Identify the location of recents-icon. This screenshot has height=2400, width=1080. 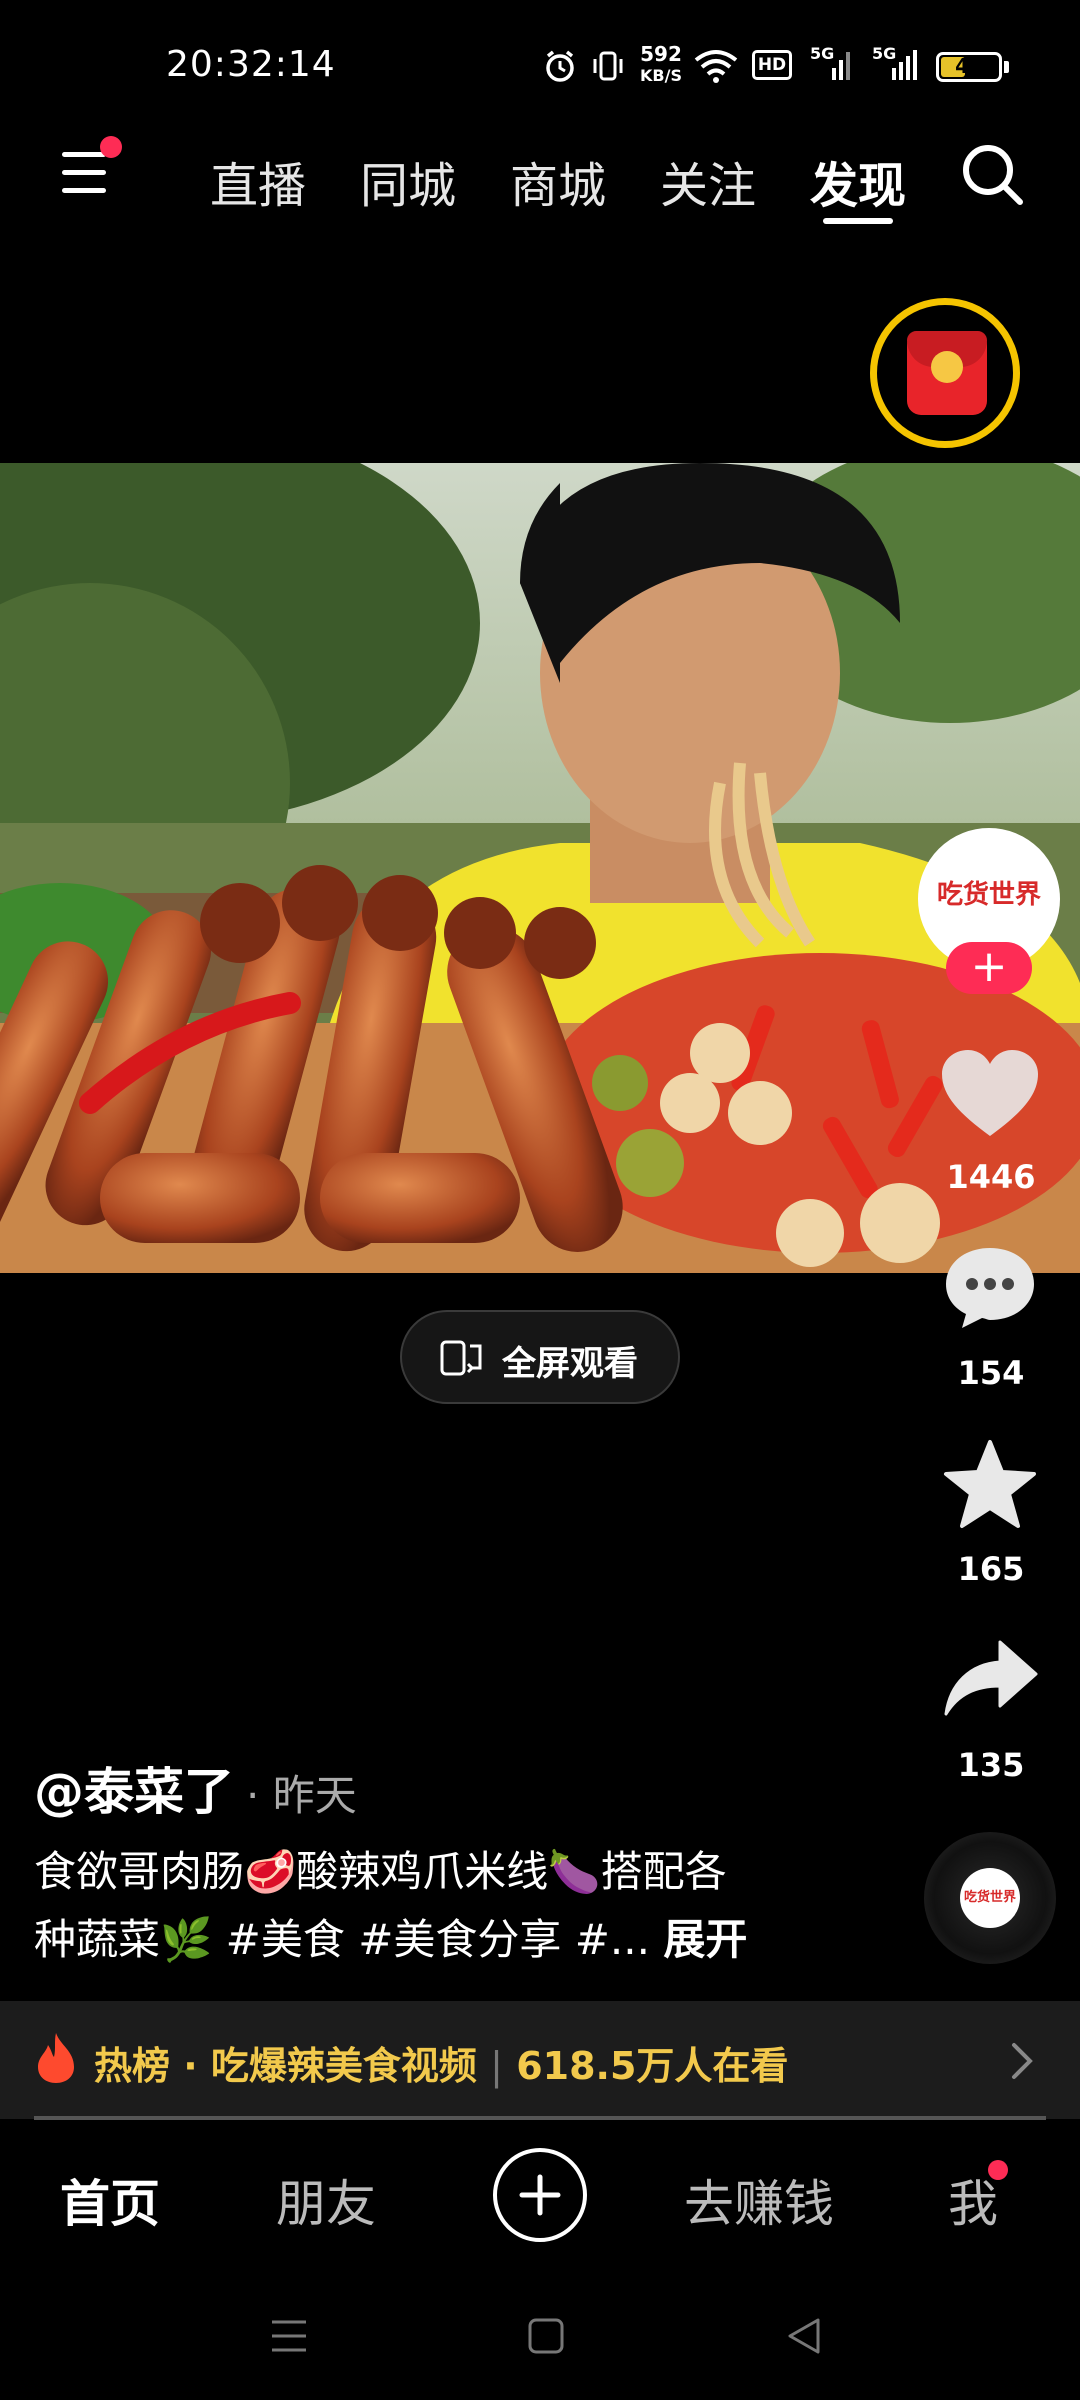
(289, 2336).